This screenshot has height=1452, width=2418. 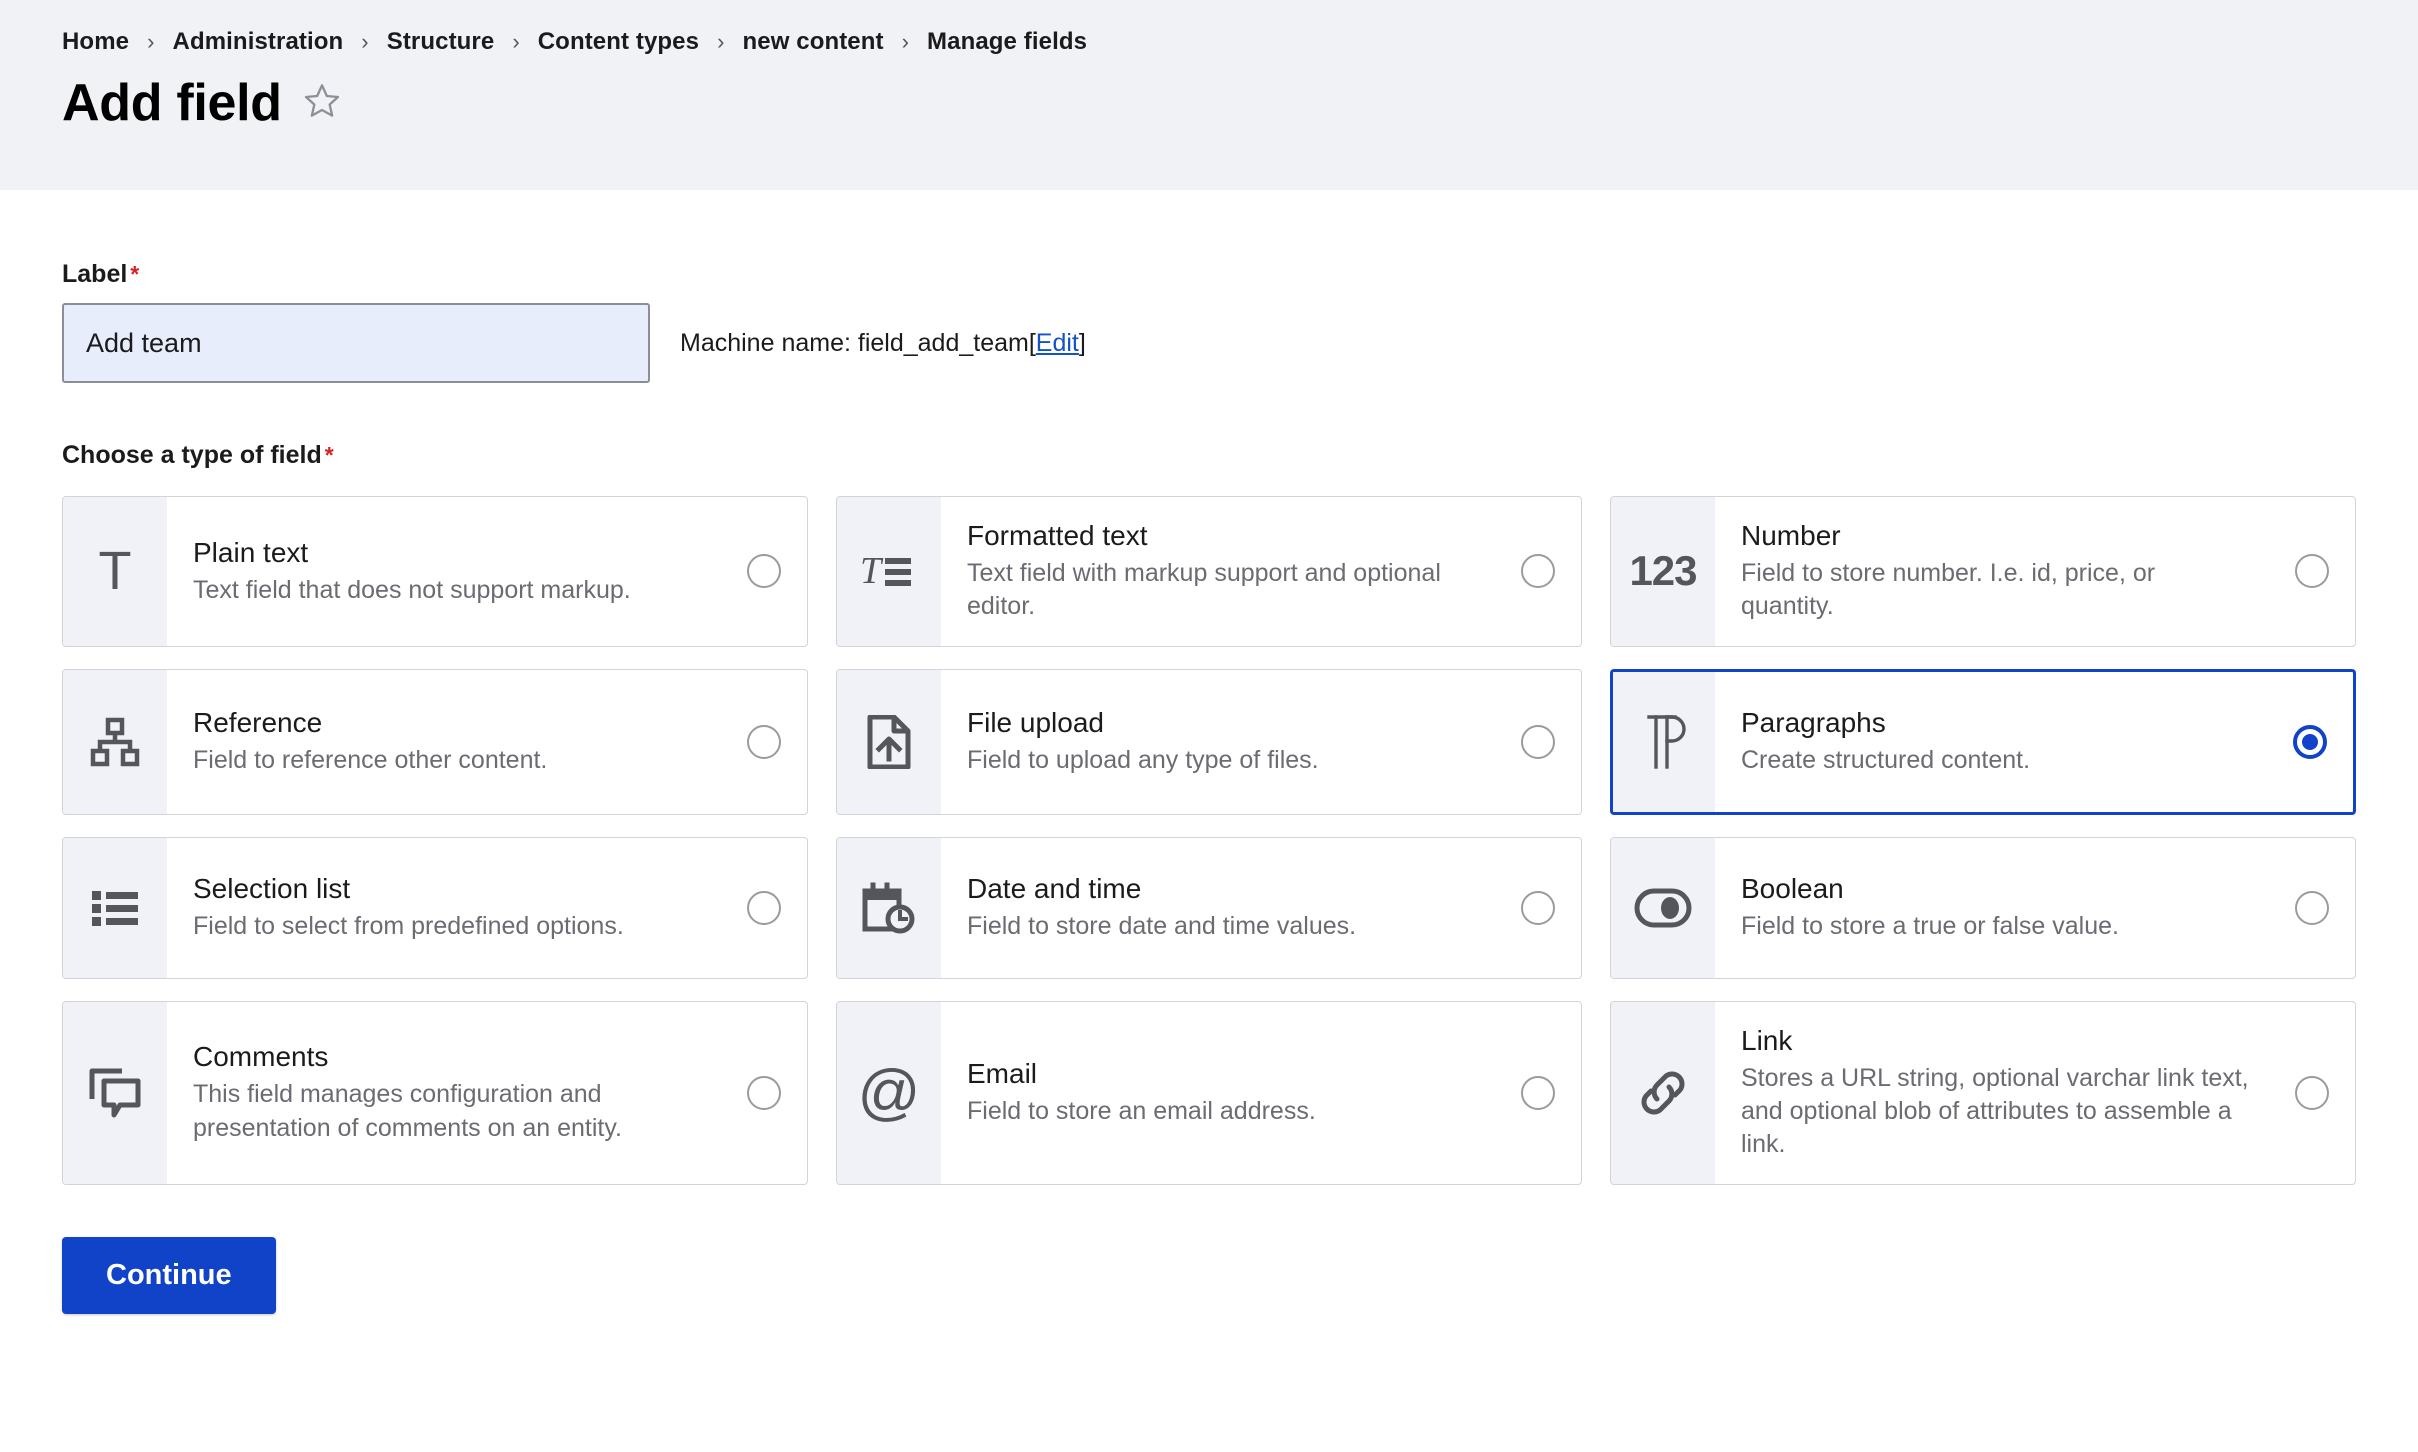 What do you see at coordinates (1209, 103) in the screenshot?
I see `title-row: Add field` at bounding box center [1209, 103].